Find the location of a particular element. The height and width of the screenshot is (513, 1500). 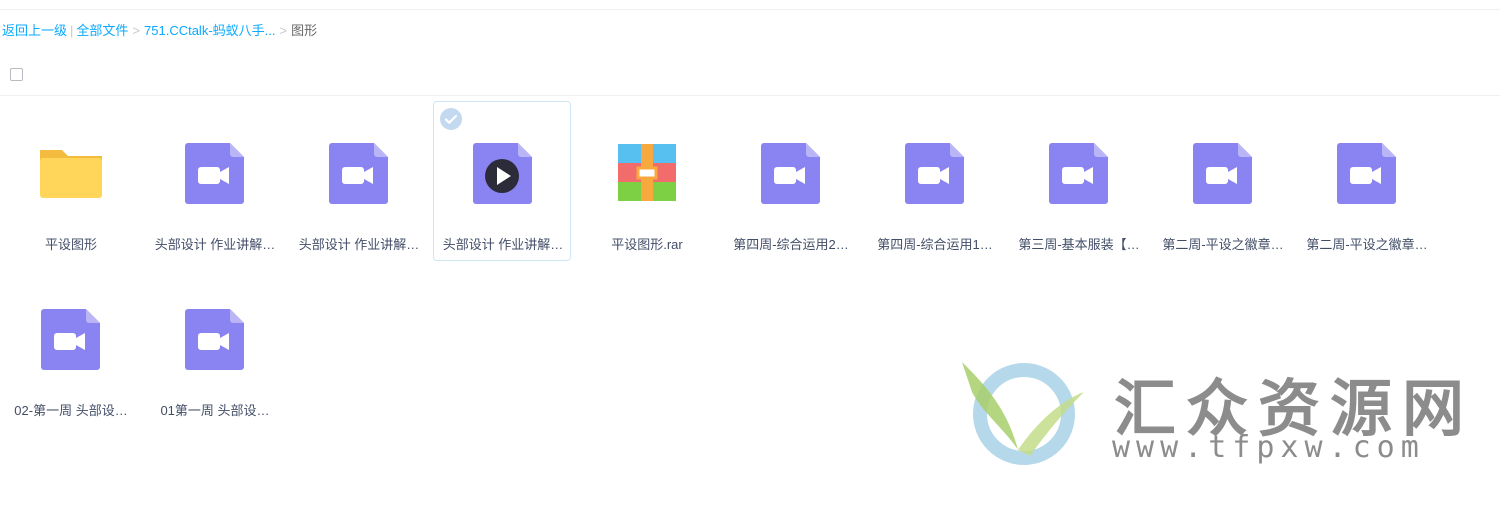

file-item: 平设图形.rar is located at coordinates (646, 181).